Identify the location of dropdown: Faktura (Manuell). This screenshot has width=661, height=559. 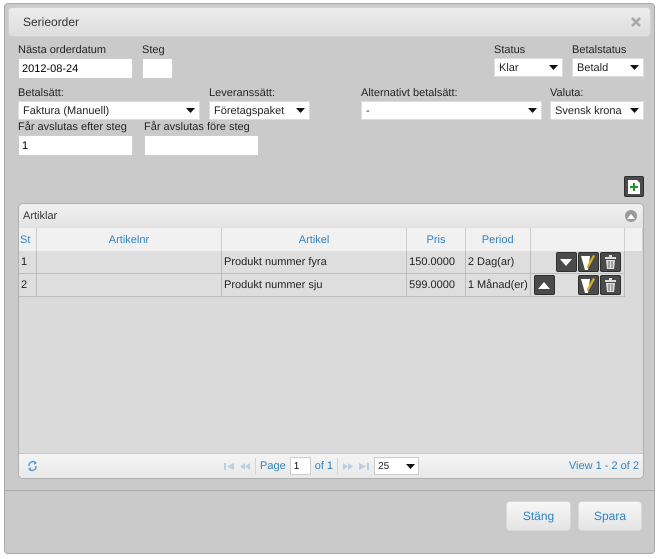
(109, 110).